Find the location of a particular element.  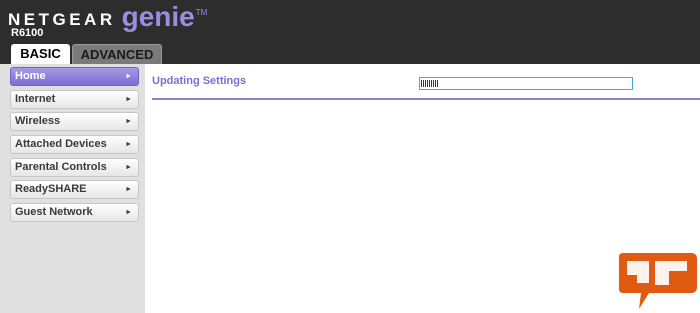

sidebar-item-label: Home is located at coordinates (30, 76).